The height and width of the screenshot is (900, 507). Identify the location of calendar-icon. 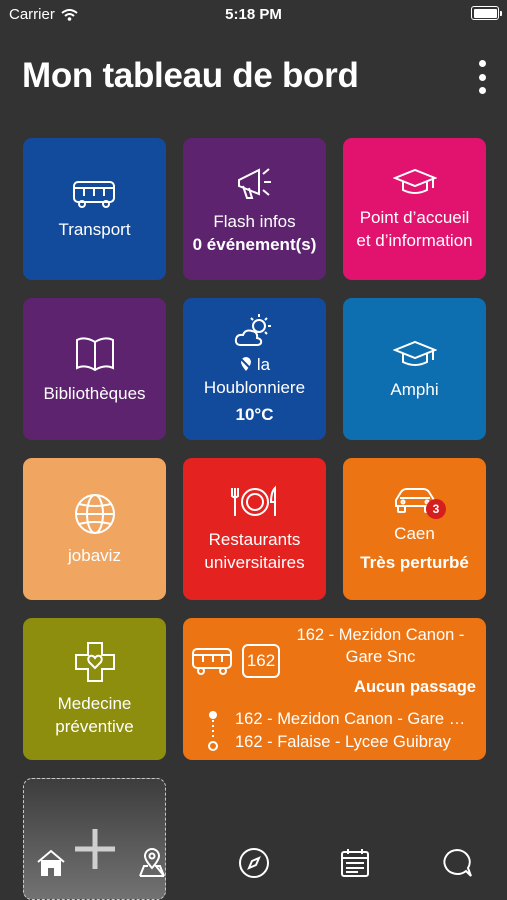
(355, 863).